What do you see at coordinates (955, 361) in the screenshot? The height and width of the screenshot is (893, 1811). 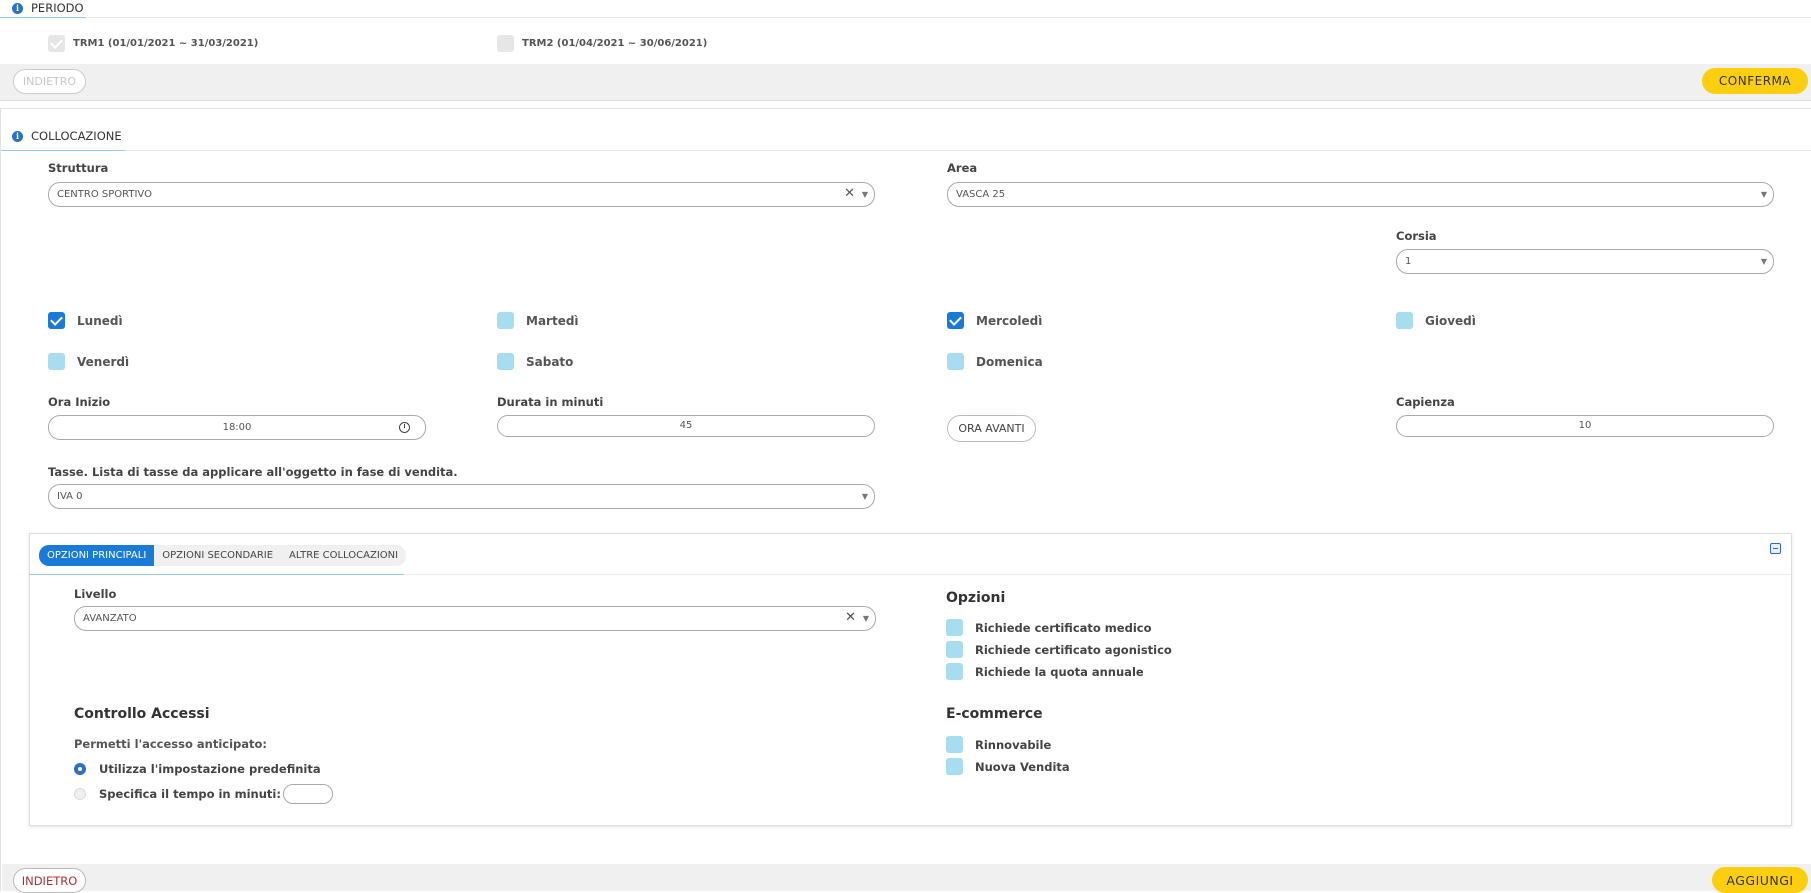 I see `domenica-checkbox` at bounding box center [955, 361].